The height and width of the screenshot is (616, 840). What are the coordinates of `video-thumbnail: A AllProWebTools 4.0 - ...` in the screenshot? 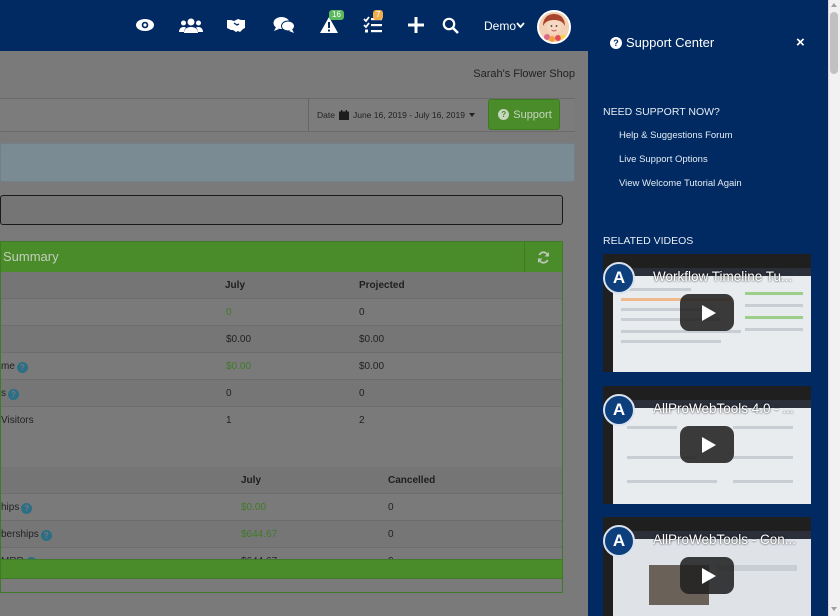 It's located at (707, 445).